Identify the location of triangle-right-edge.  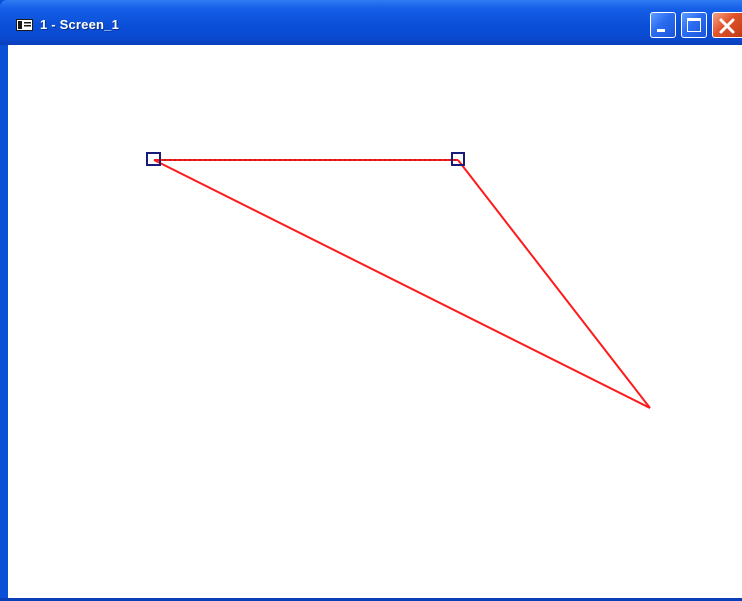
(554, 284).